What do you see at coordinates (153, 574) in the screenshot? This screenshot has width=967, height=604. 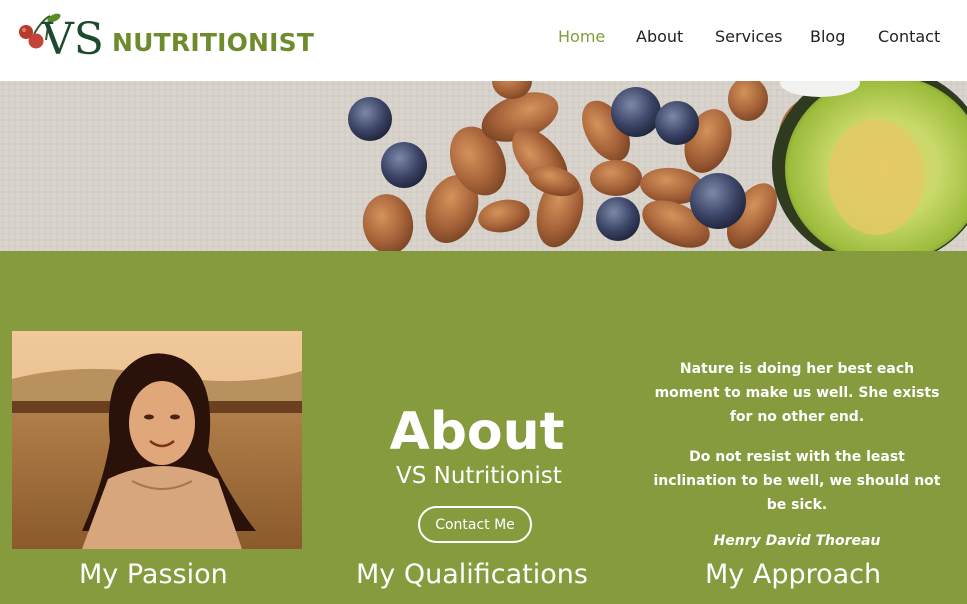 I see `feature-passion: My Passion` at bounding box center [153, 574].